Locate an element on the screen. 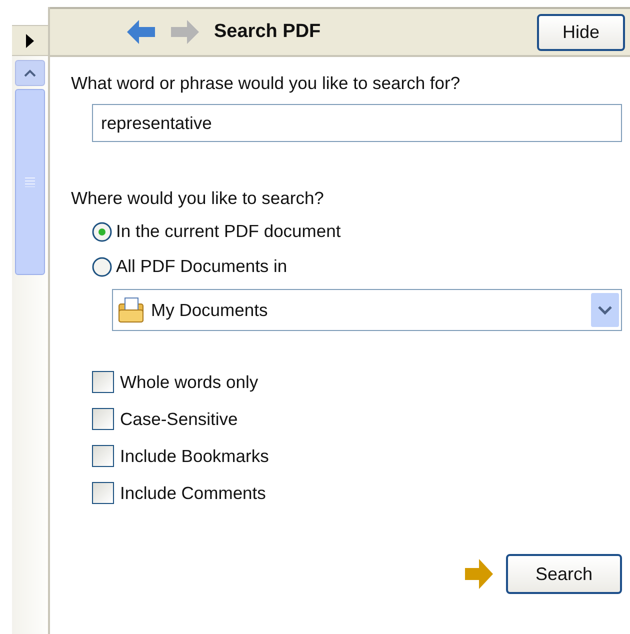 The image size is (630, 634). folder-dropdown: My Documents is located at coordinates (367, 310).